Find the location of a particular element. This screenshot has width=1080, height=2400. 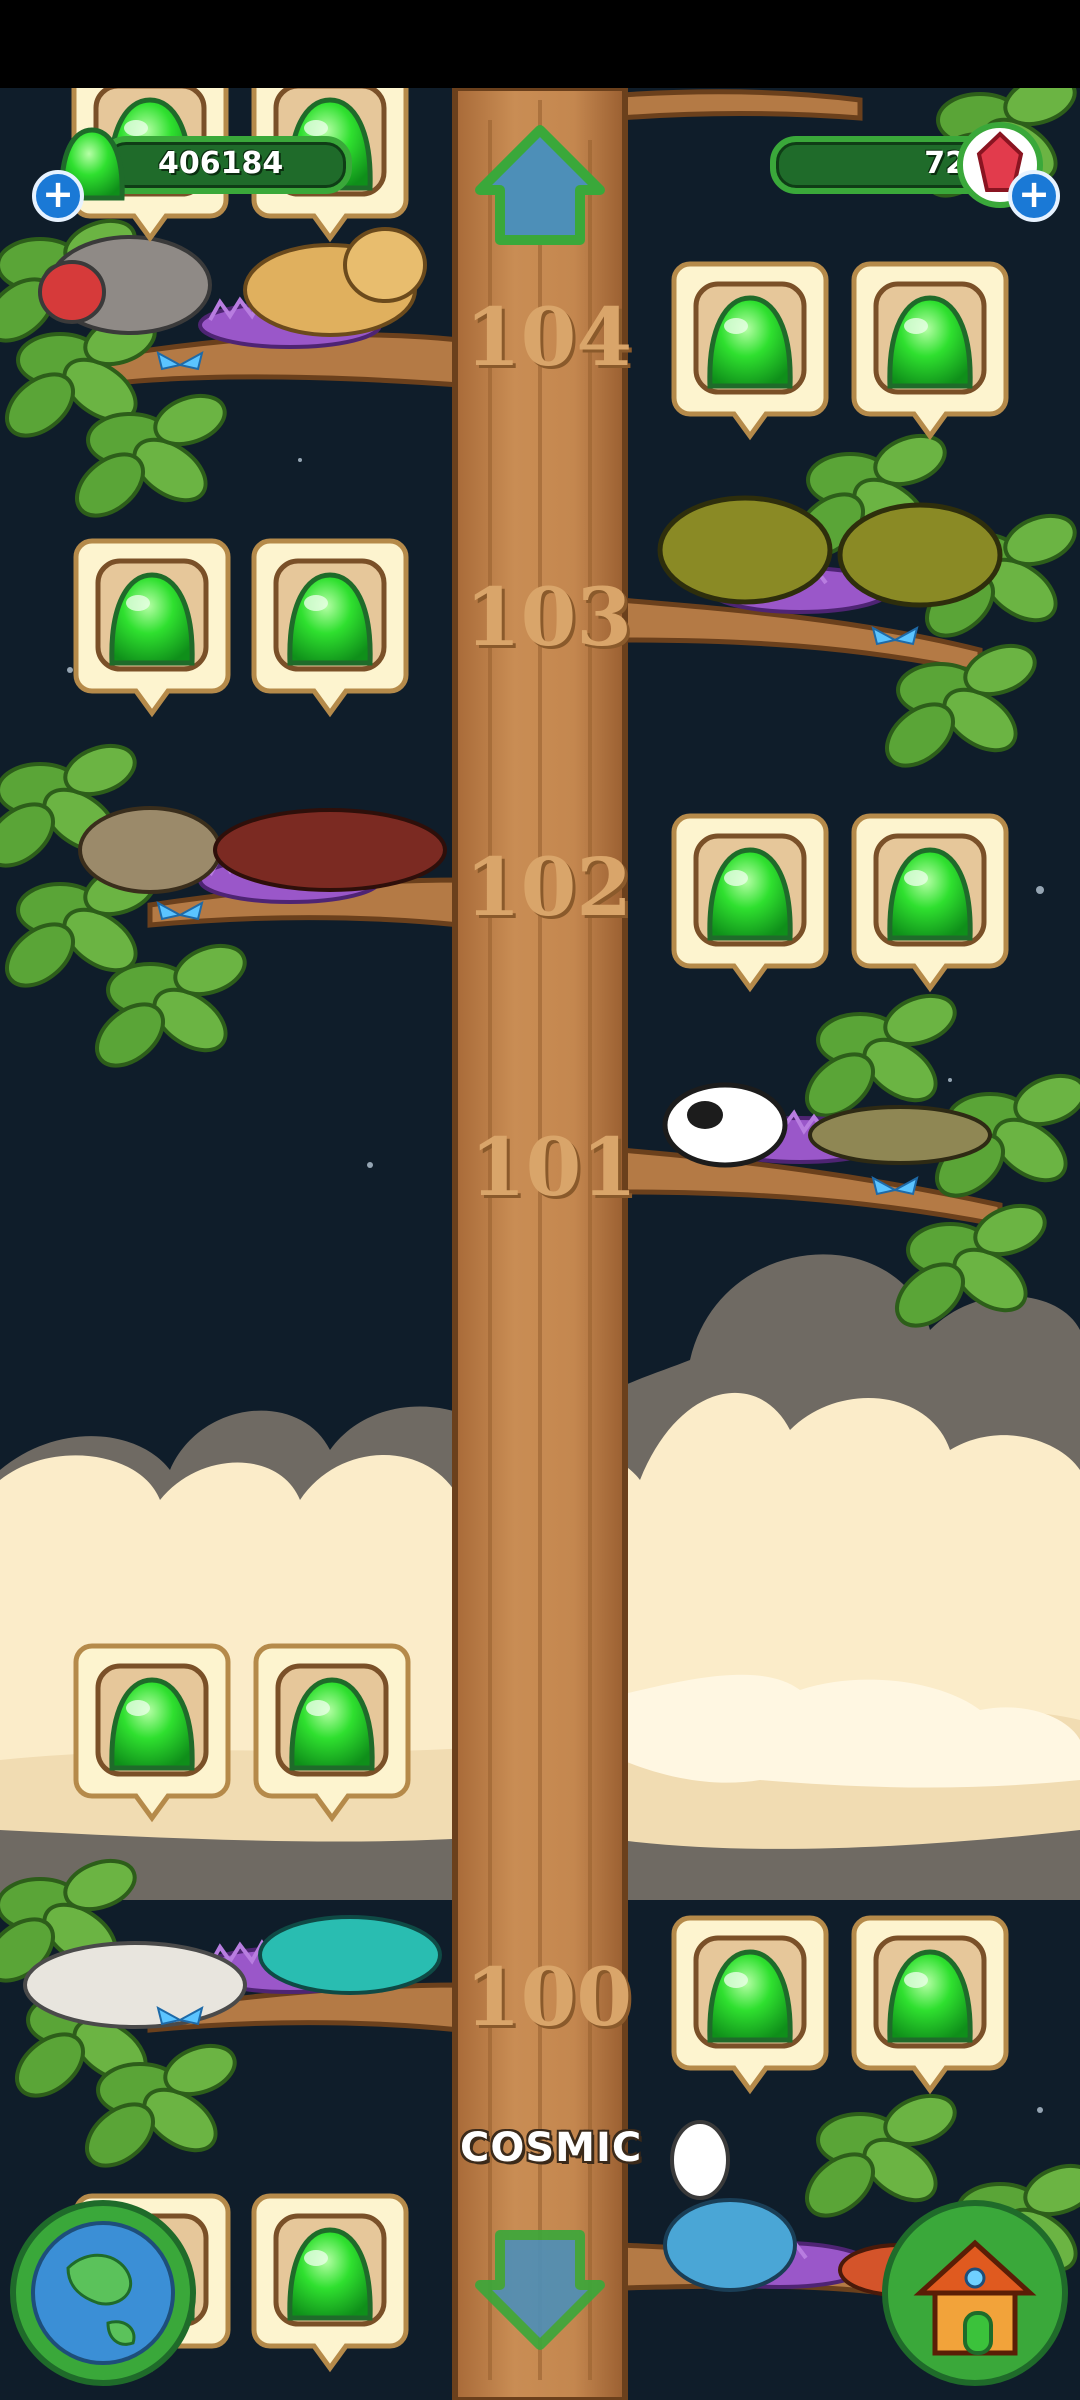

house-icon is located at coordinates (975, 2293).